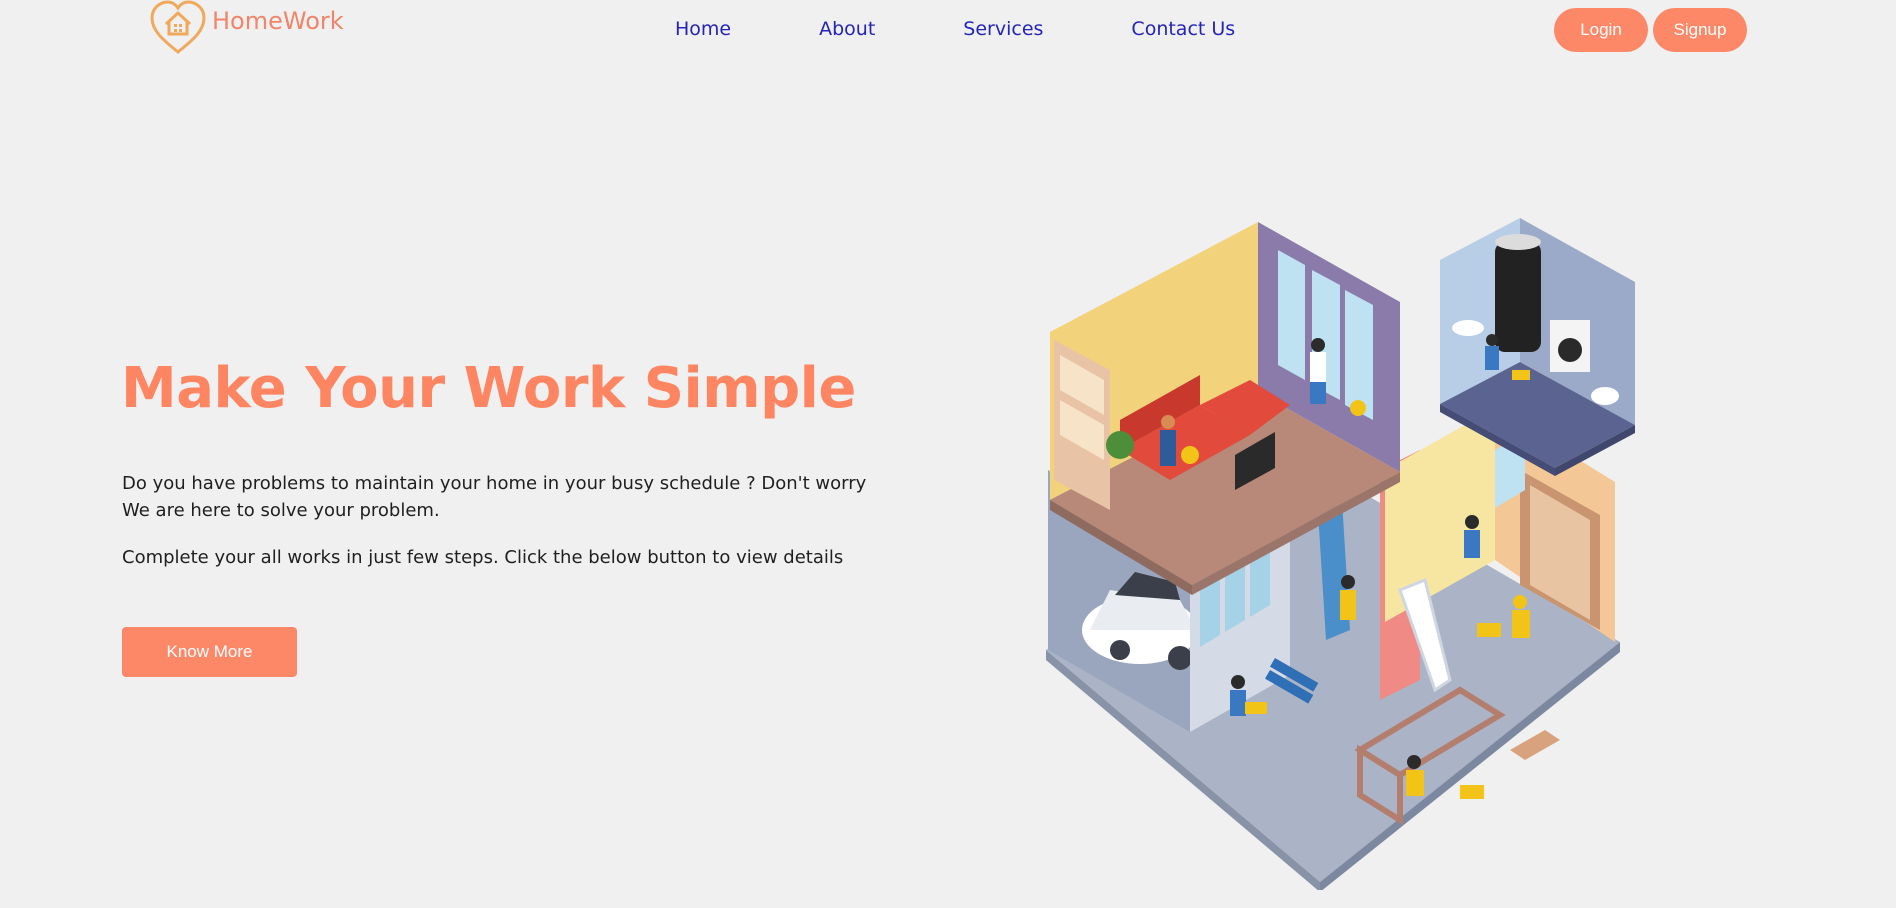 Image resolution: width=1896 pixels, height=908 pixels. Describe the element at coordinates (955, 29) in the screenshot. I see `main-nav: Home About Services Contact Us` at that location.